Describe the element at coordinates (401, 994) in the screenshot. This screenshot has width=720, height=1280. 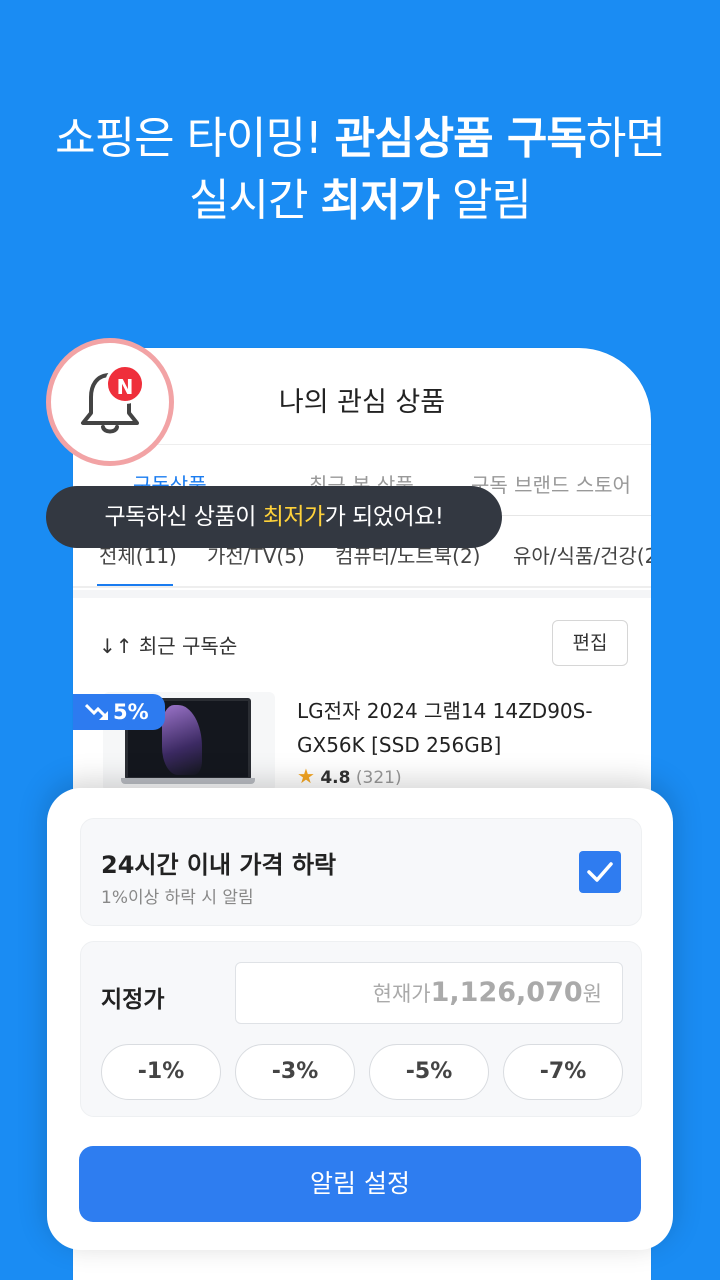
I see `price-prefix: 현재가` at that location.